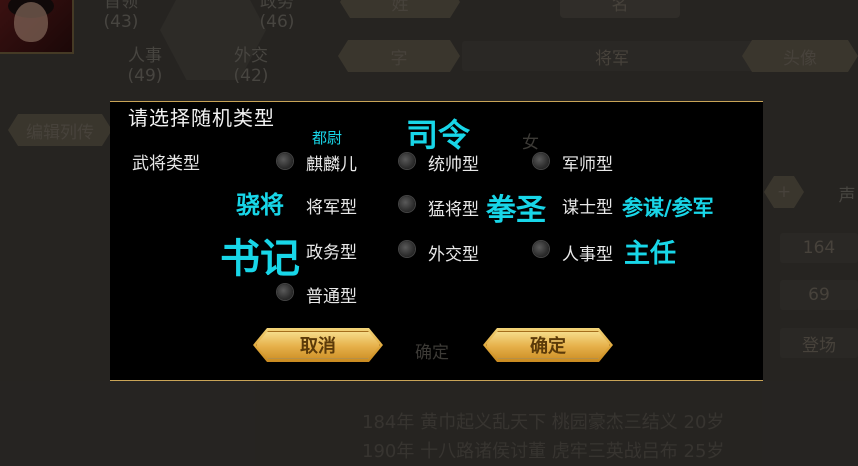 This screenshot has height=466, width=858. Describe the element at coordinates (327, 138) in the screenshot. I see `annotation-duwei: 都尉` at that location.